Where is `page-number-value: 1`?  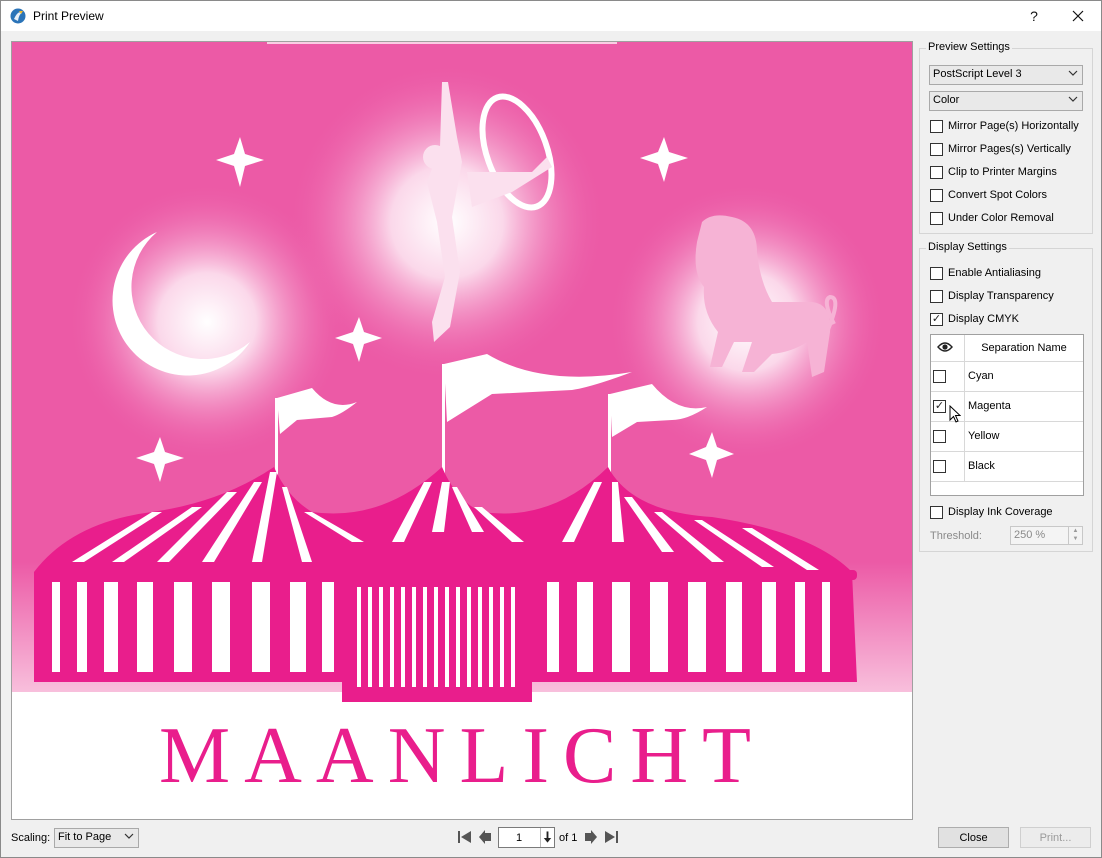 page-number-value: 1 is located at coordinates (519, 838).